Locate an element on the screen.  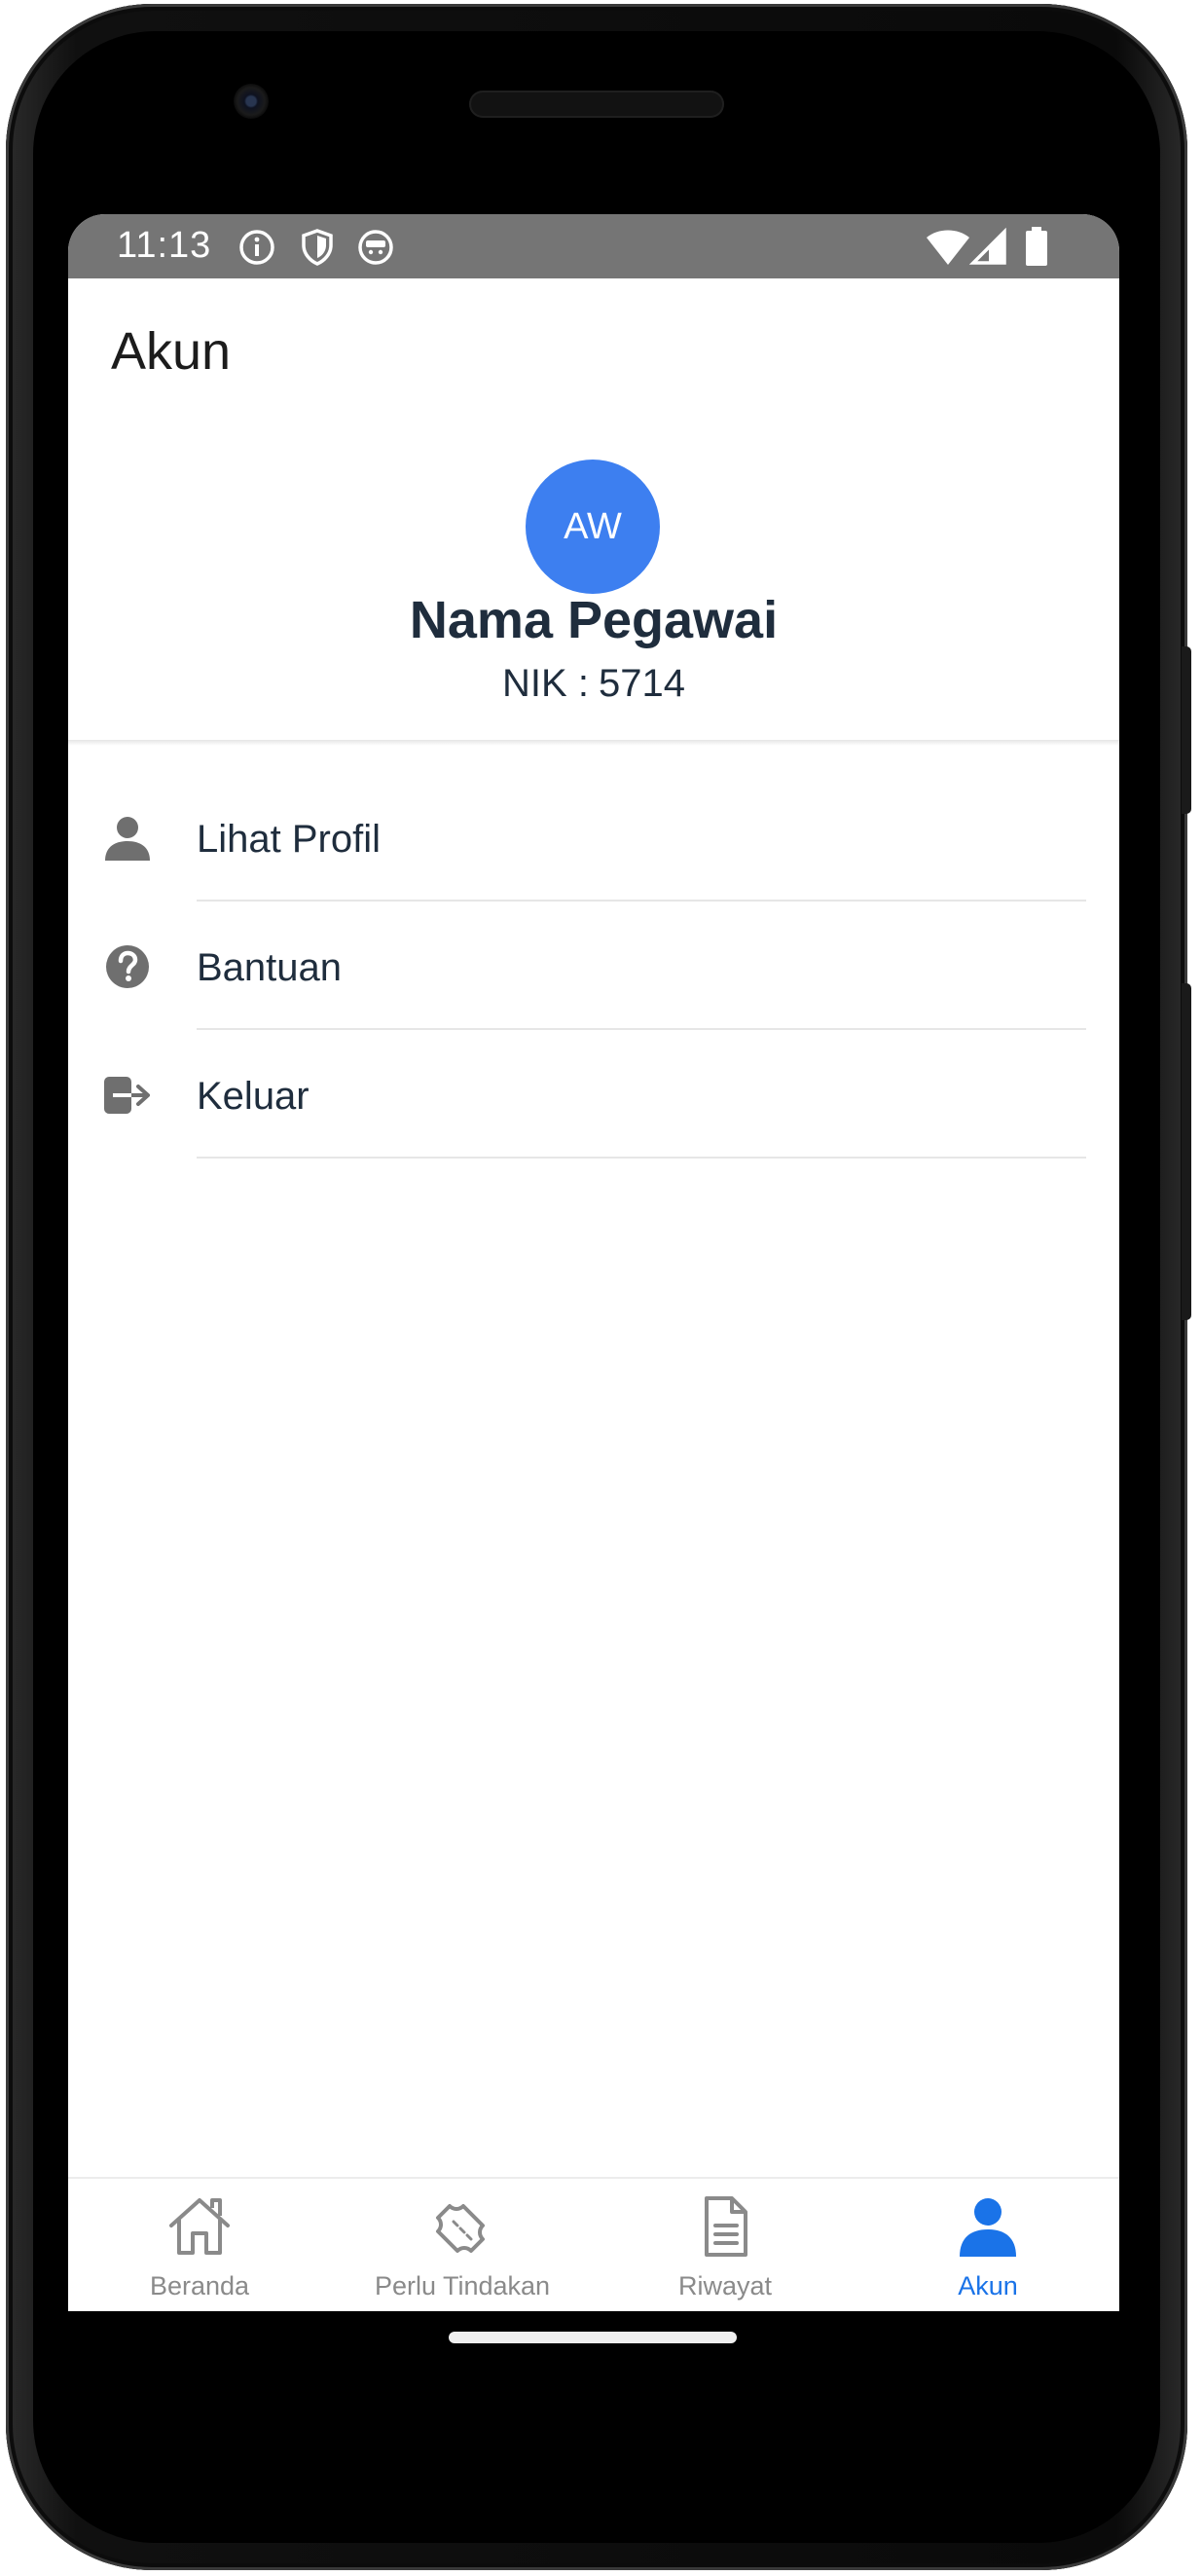
nav-akun: Akun is located at coordinates (987, 2245).